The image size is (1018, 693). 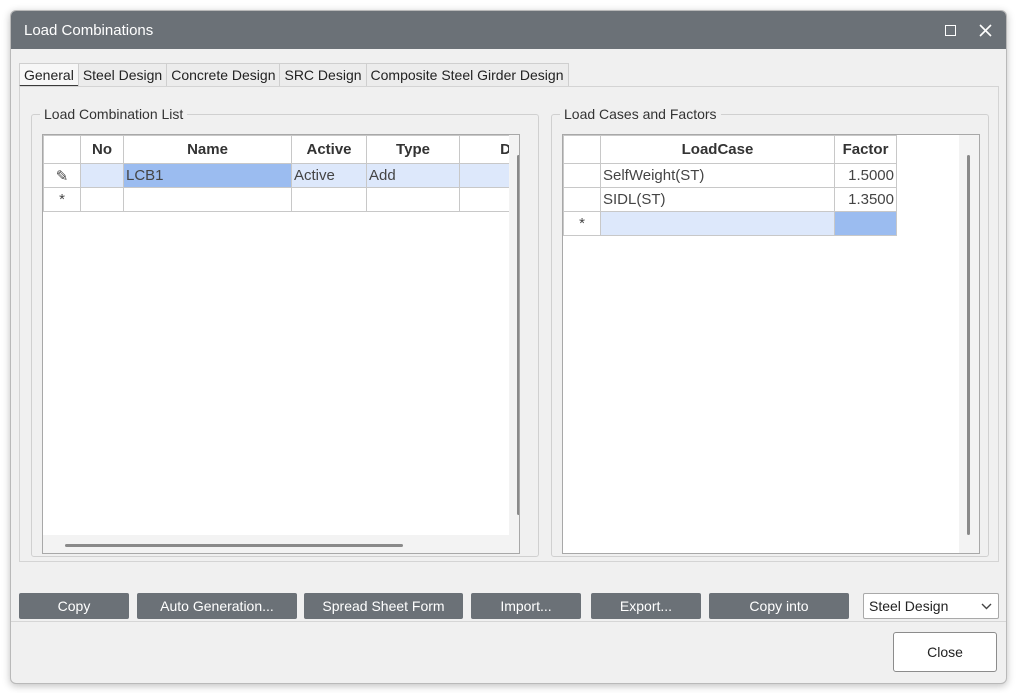 I want to click on cell-active, so click(x=329, y=199).